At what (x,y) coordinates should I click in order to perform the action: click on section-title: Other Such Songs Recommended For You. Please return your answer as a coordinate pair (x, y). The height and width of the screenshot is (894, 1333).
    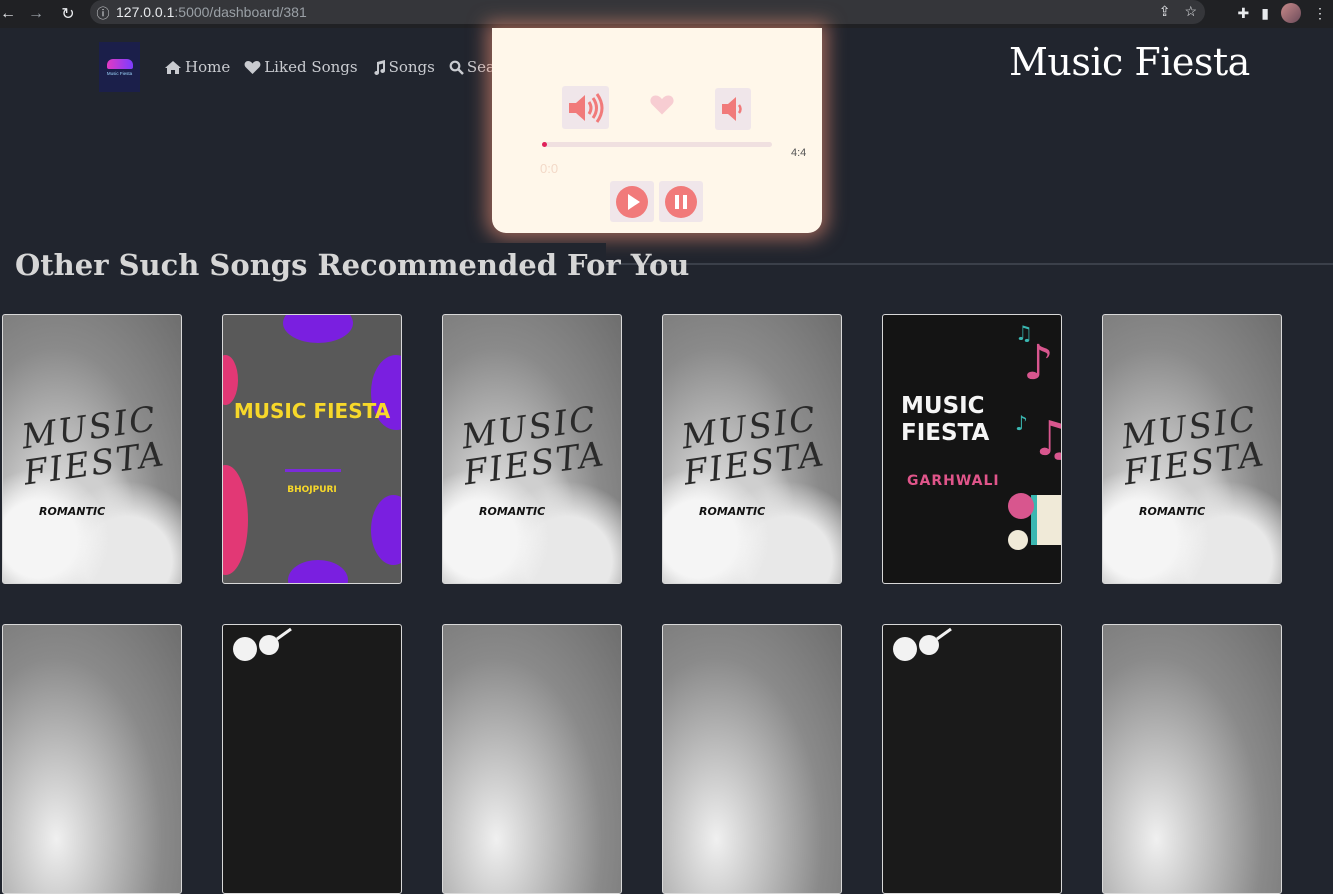
    Looking at the image, I should click on (352, 265).